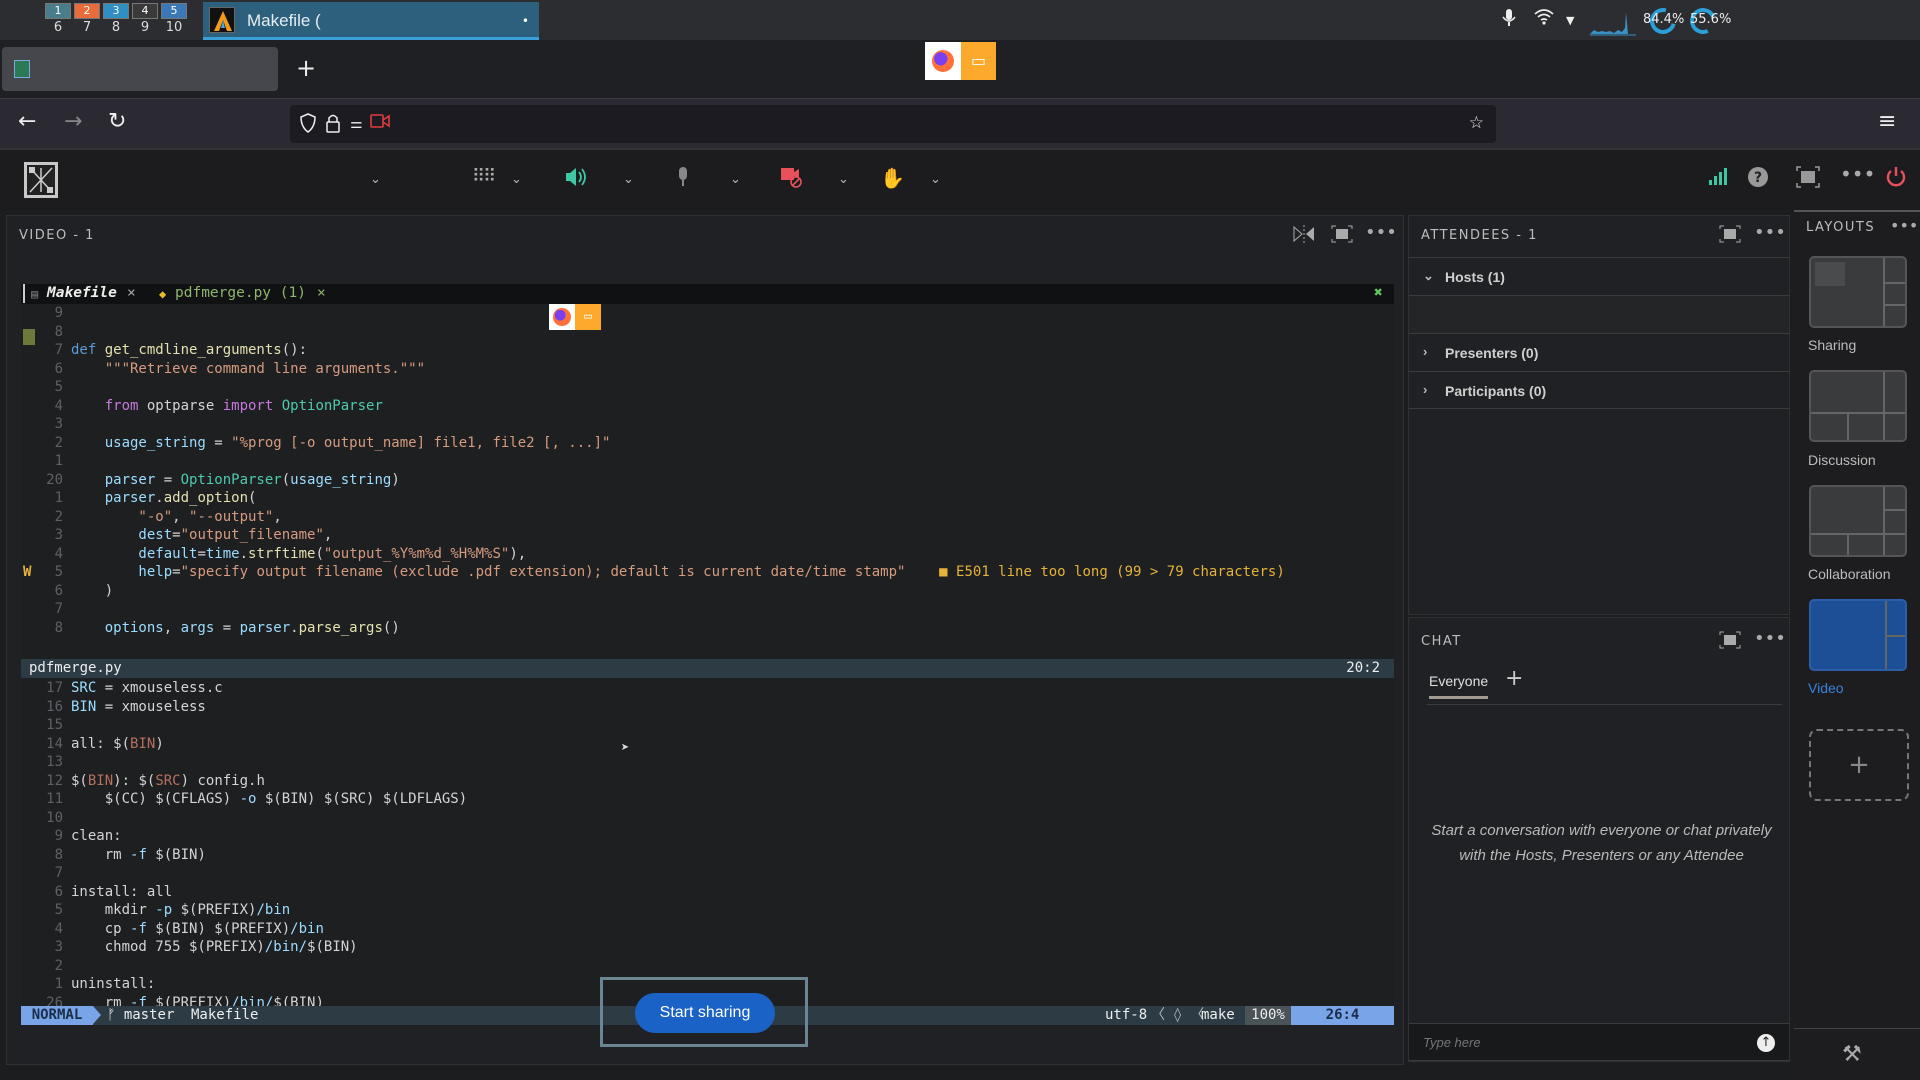  What do you see at coordinates (202, 406) in the screenshot?
I see `code-line: 4 from optparse import OptionParser` at bounding box center [202, 406].